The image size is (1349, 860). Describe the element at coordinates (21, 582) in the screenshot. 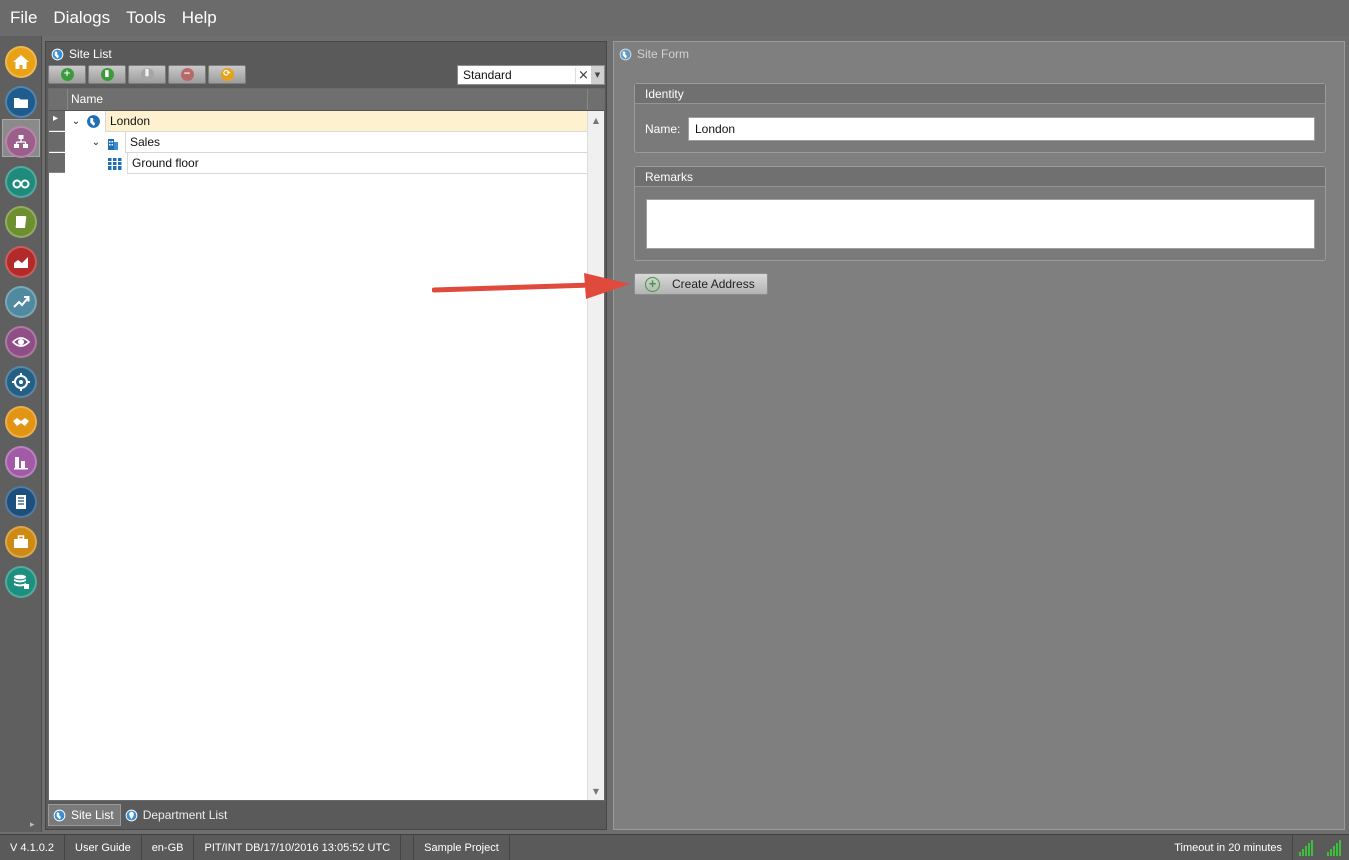

I see `rail-button-database` at that location.